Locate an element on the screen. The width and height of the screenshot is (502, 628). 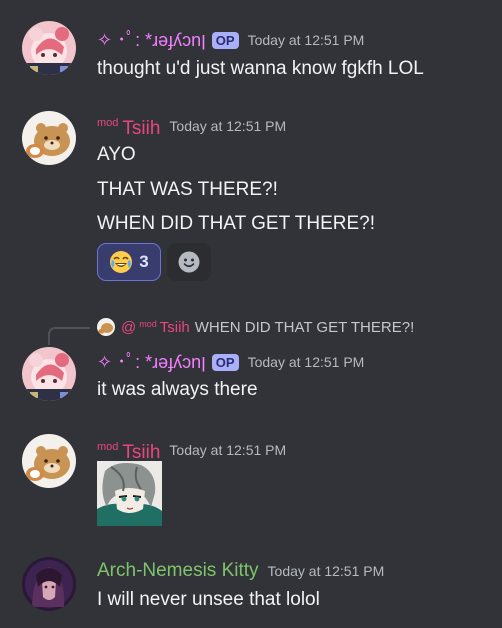
add-reaction-button is located at coordinates (189, 262).